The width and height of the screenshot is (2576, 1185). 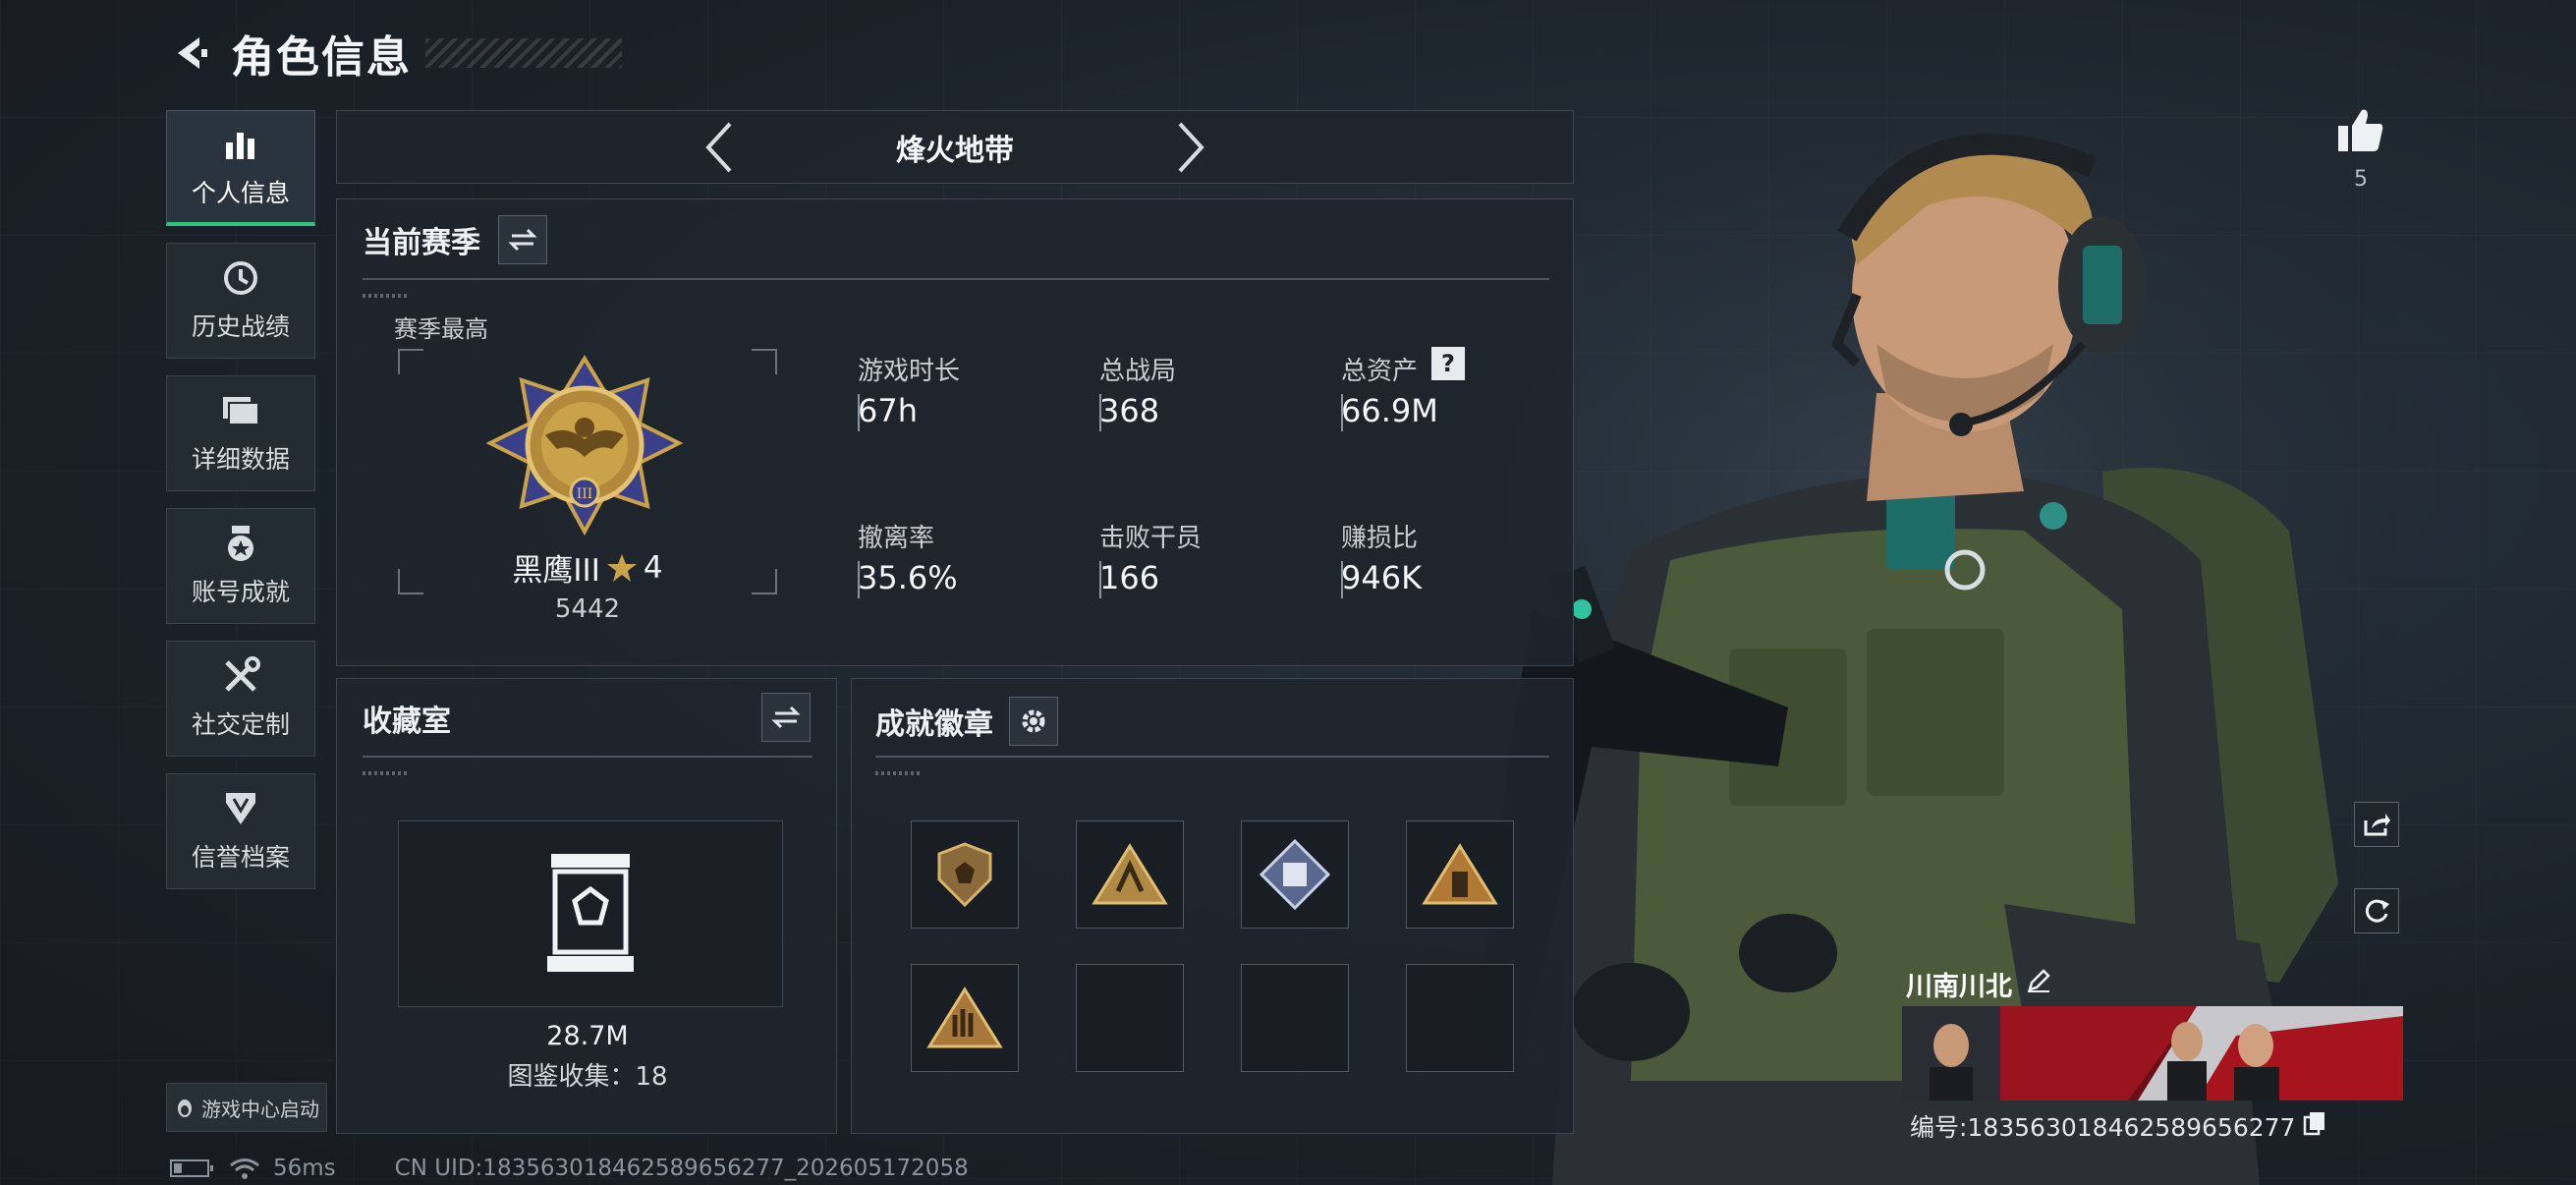 What do you see at coordinates (585, 494) in the screenshot?
I see `svg-text: III` at bounding box center [585, 494].